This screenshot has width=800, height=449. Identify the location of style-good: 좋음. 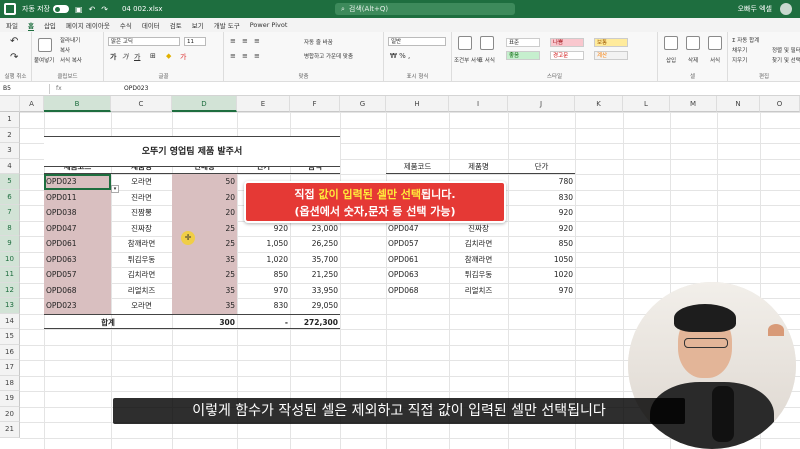
(523, 55).